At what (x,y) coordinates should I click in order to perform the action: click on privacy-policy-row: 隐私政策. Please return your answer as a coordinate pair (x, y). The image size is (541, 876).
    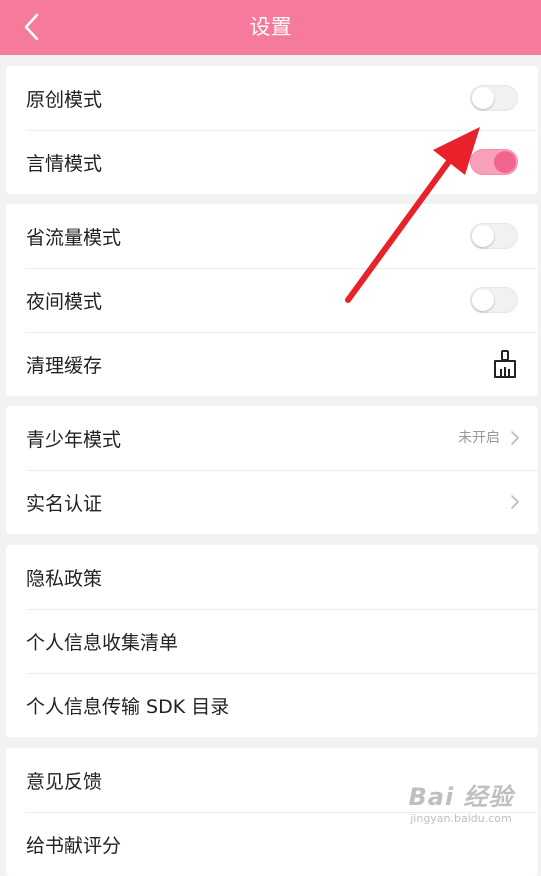
    Looking at the image, I should click on (272, 577).